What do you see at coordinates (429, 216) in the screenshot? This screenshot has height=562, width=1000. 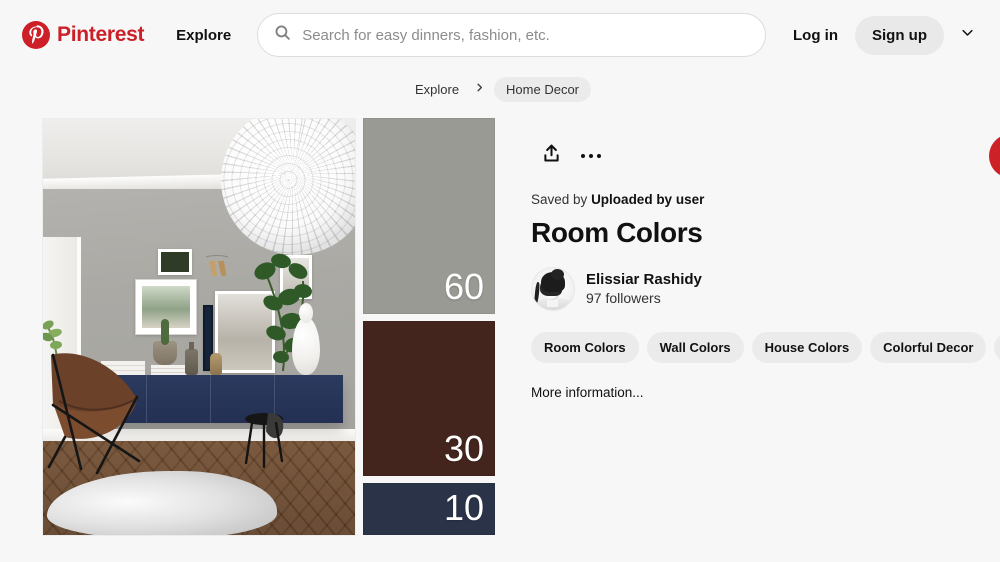 I see `swatch-60-dominant-grey: 60` at bounding box center [429, 216].